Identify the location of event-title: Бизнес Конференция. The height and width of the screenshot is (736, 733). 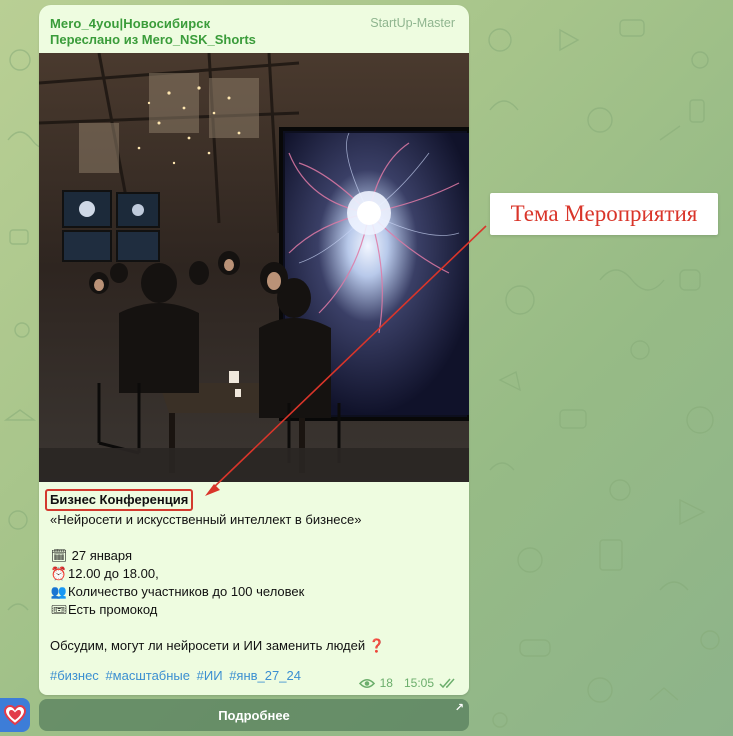
(119, 500).